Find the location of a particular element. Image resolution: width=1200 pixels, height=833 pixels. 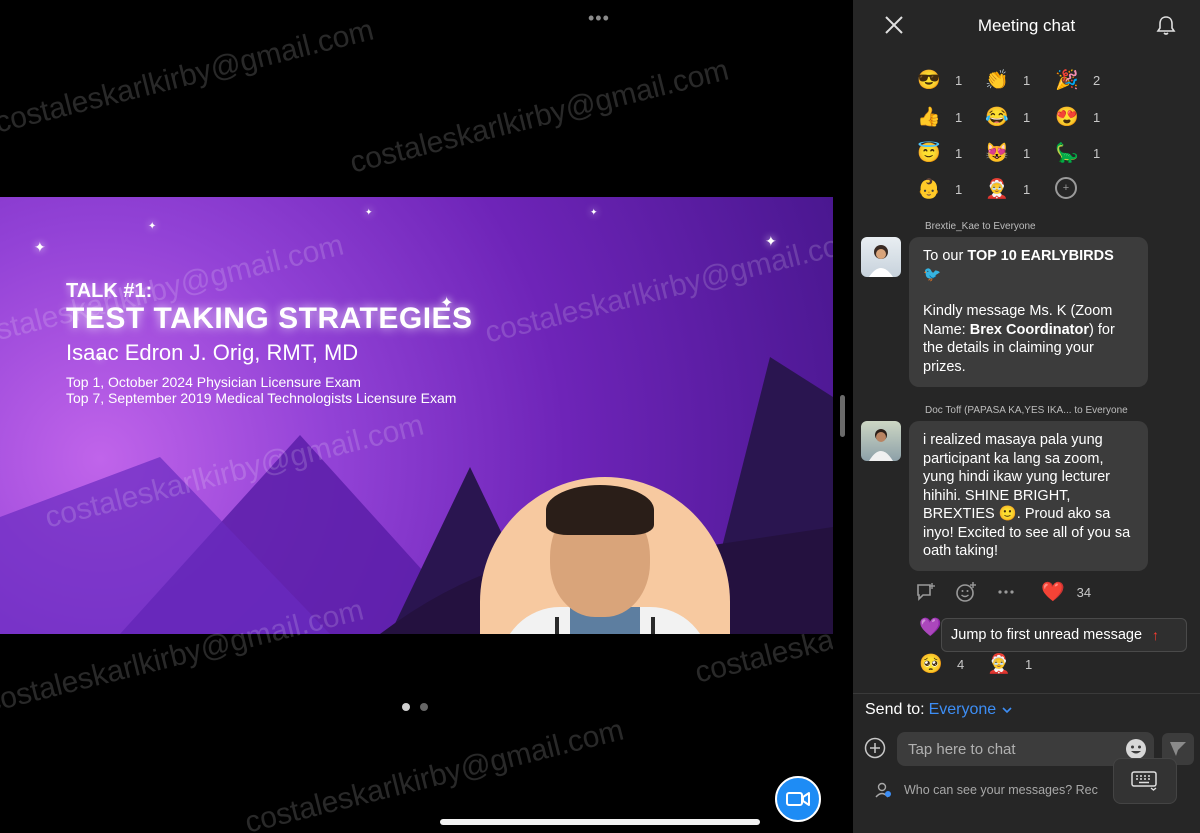

talk-number: TALK #1: is located at coordinates (109, 291).